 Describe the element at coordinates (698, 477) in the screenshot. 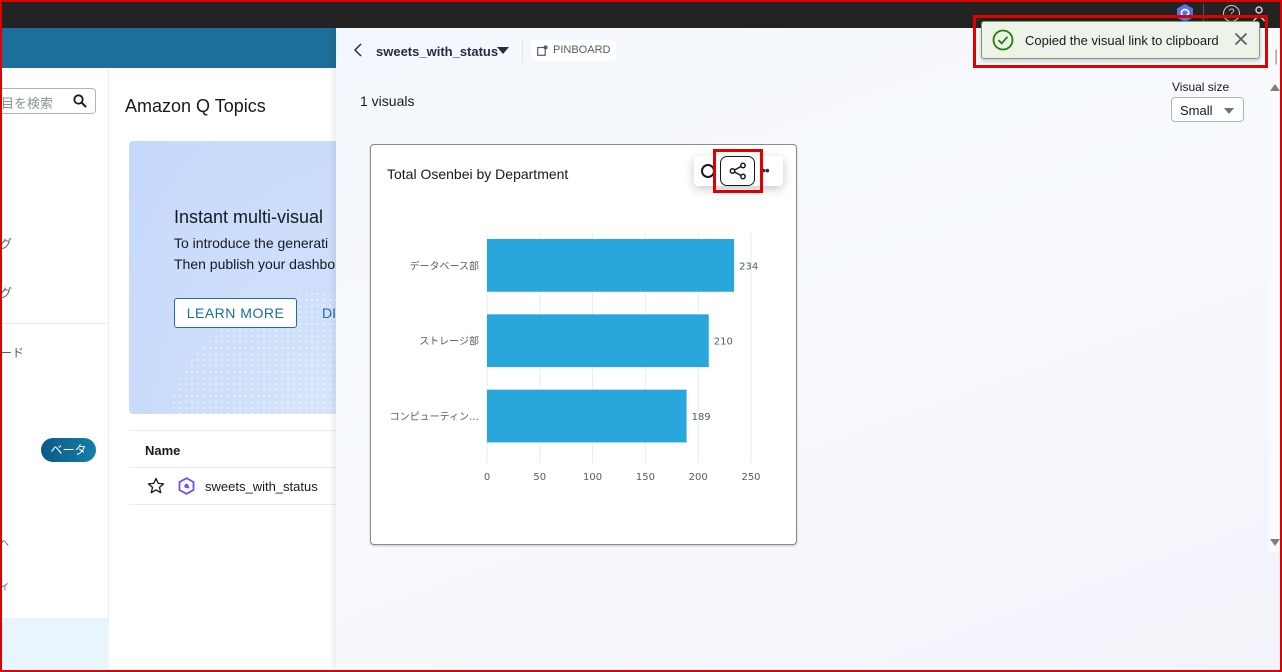

I see `x-tick-label: 200` at that location.